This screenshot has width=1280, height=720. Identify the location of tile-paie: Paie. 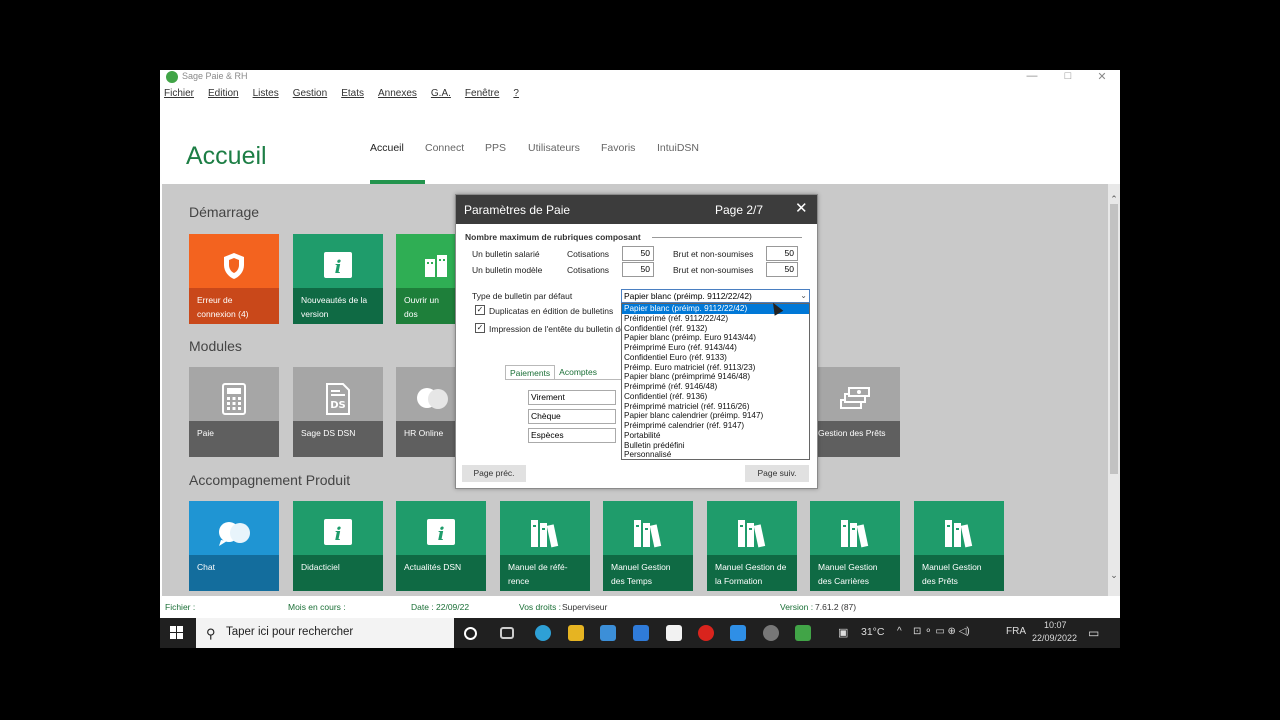
(234, 412).